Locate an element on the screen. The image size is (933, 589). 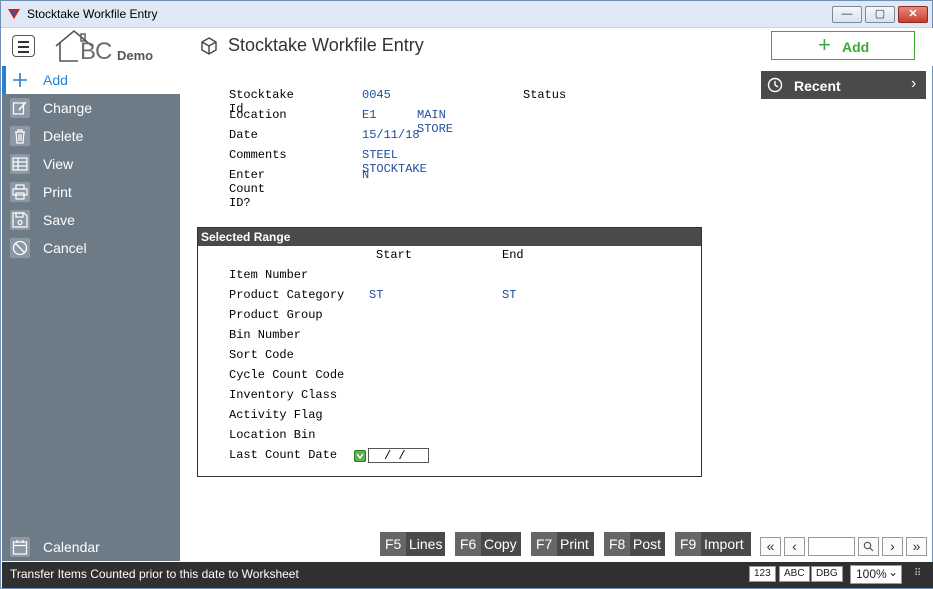
printer-icon is located at coordinates (20, 192).